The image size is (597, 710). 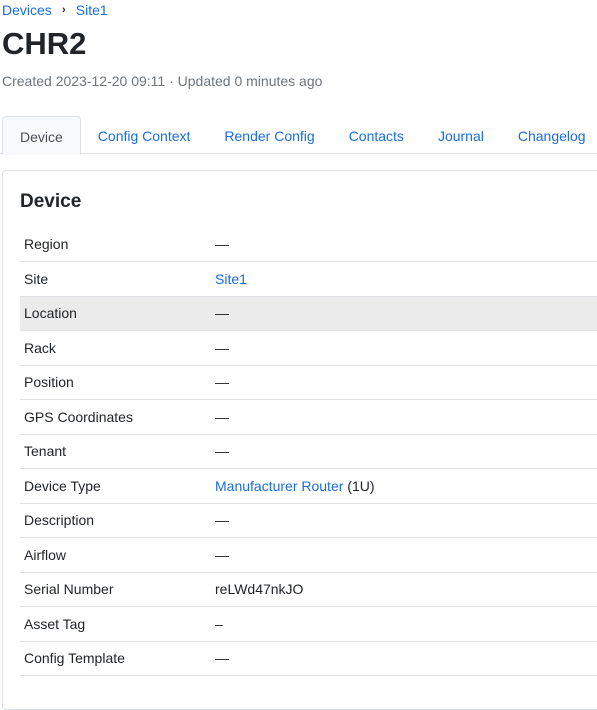 I want to click on row-label: GPS Coordinates, so click(x=78, y=416).